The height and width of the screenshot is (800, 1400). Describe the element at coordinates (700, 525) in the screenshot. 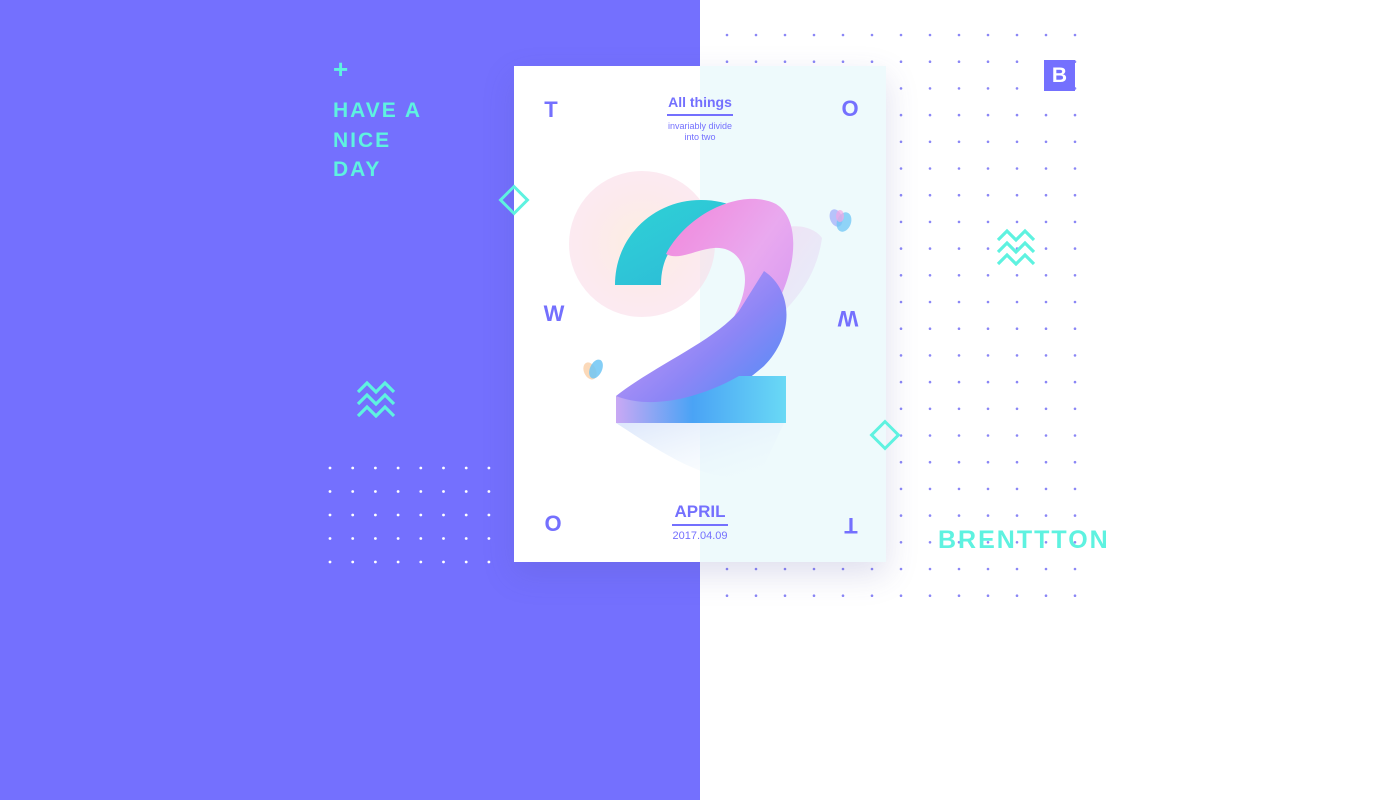

I see `month-underline` at that location.